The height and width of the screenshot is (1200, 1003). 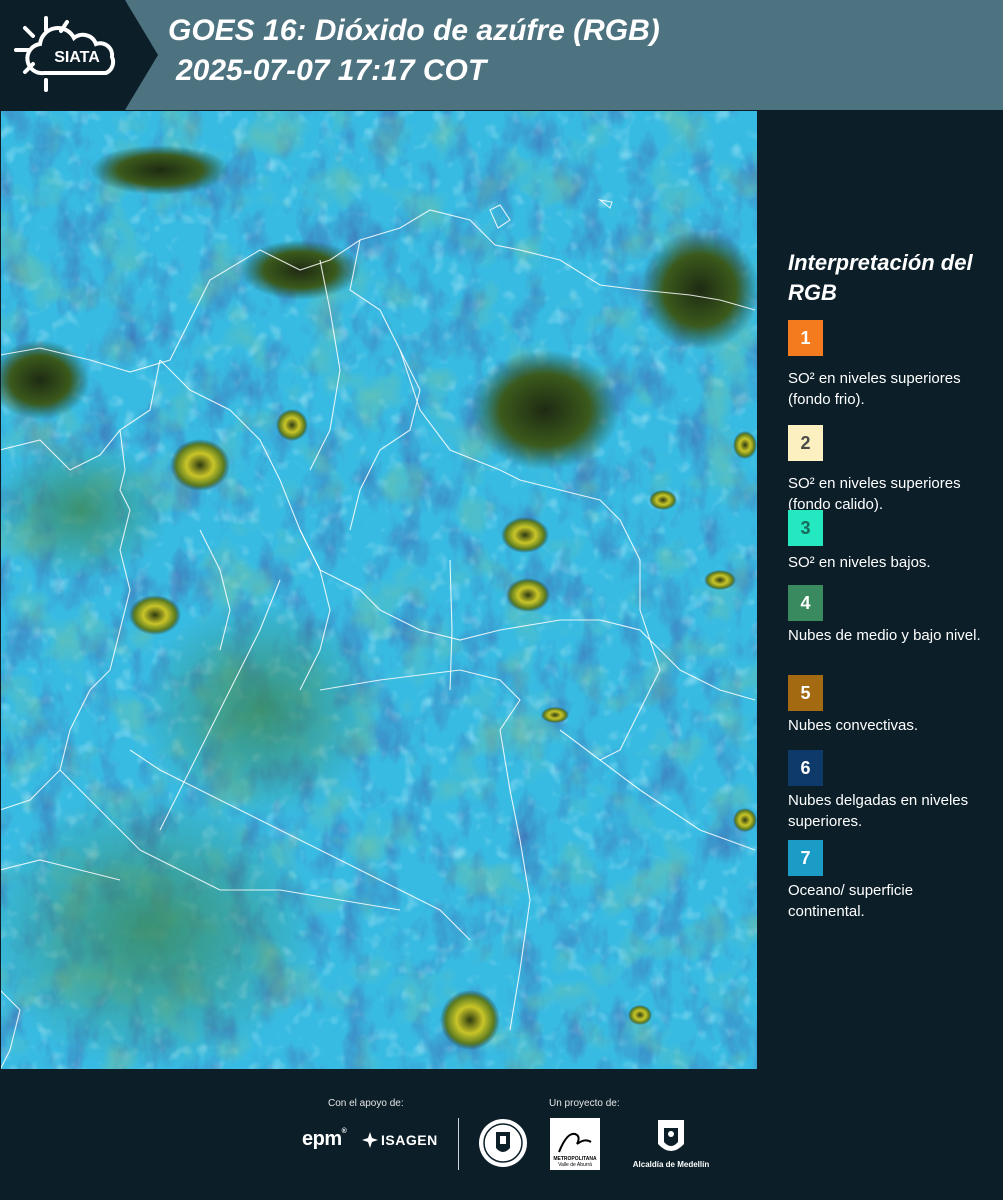 What do you see at coordinates (805, 603) in the screenshot?
I see `legend-swatch-4: 4` at bounding box center [805, 603].